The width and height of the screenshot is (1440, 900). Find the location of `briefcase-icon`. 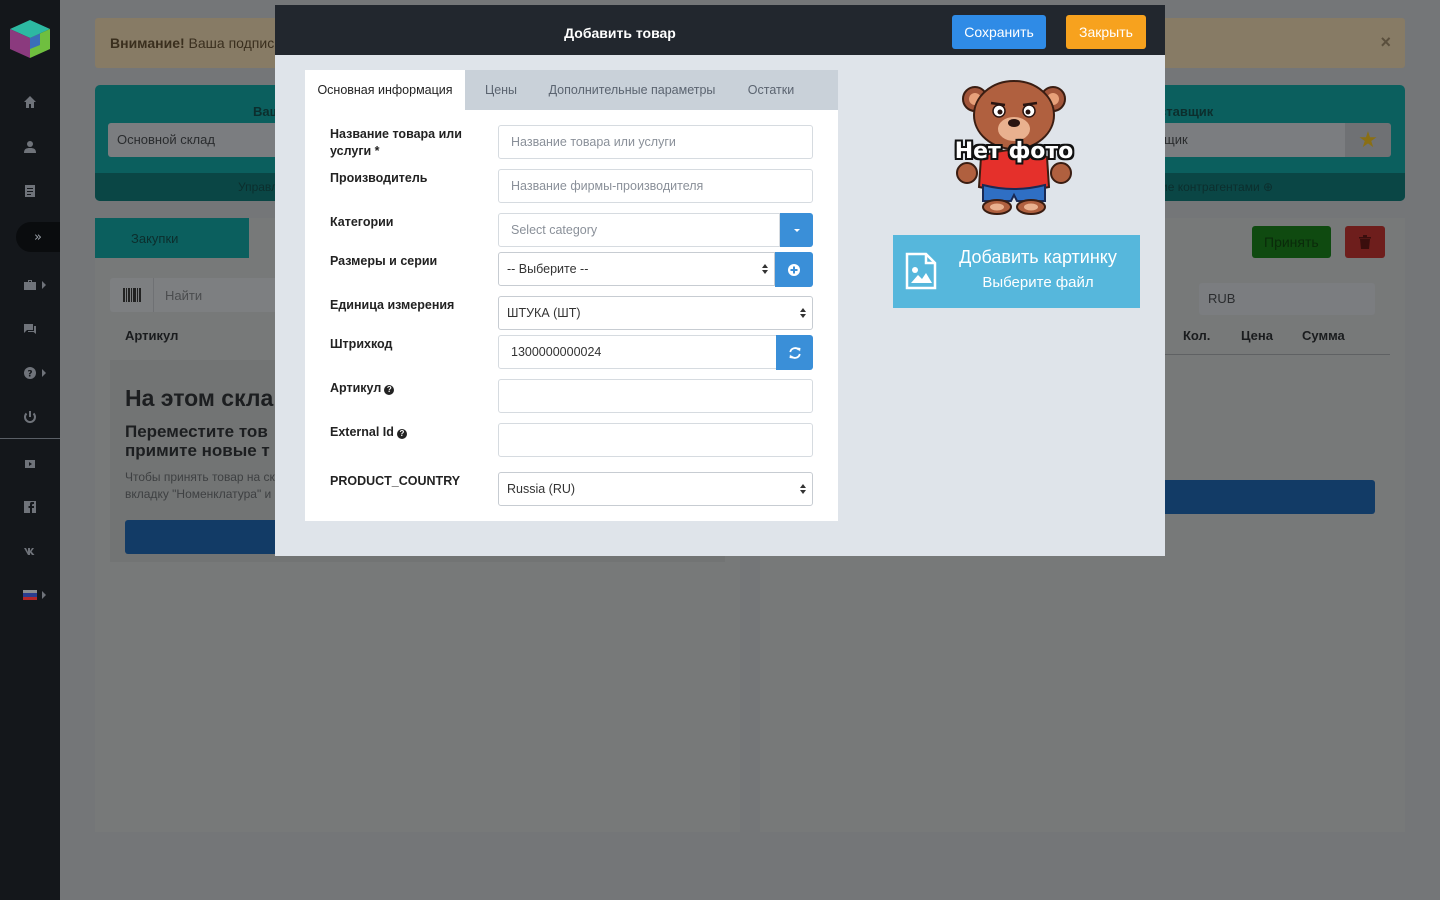

briefcase-icon is located at coordinates (30, 285).